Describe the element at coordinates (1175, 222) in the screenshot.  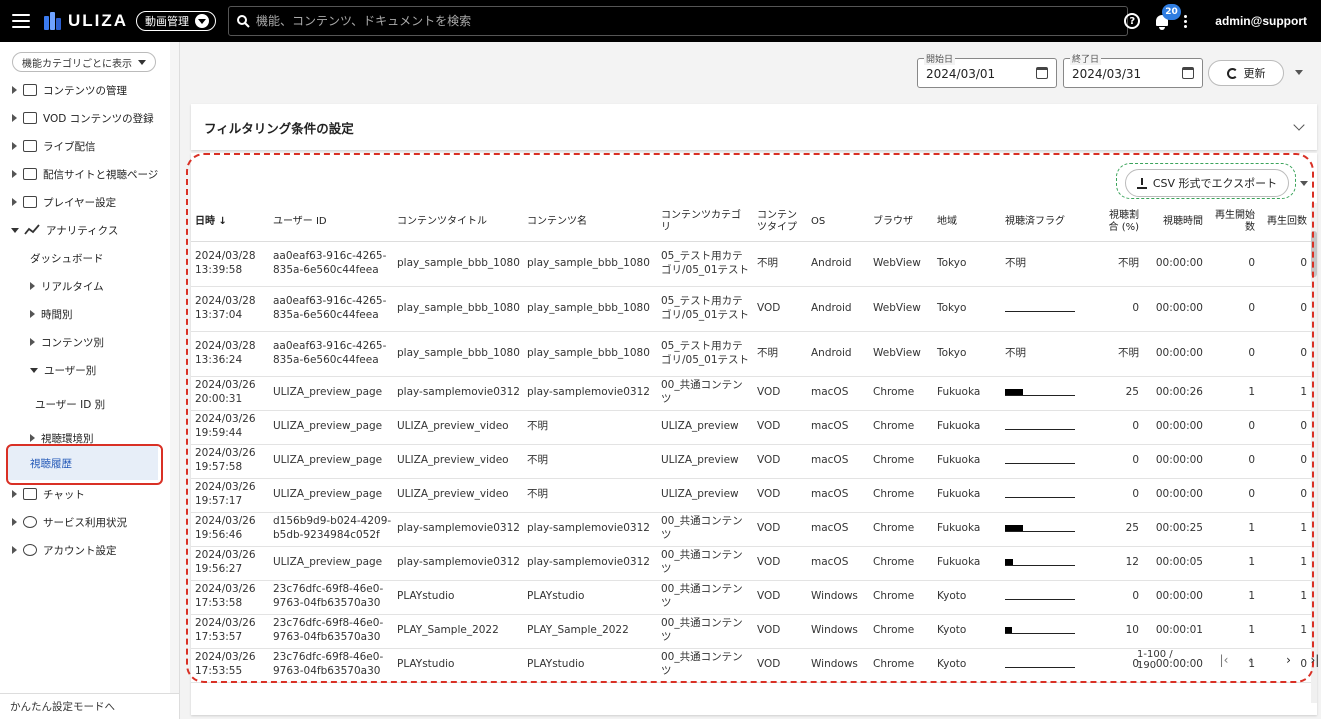
I see `col-header-view-duration: 視聴時間` at that location.